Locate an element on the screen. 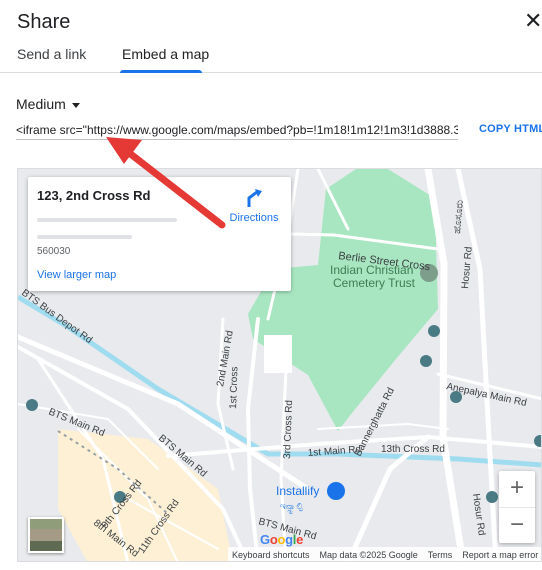  tab-send-a-link: Send a link is located at coordinates (51, 59).